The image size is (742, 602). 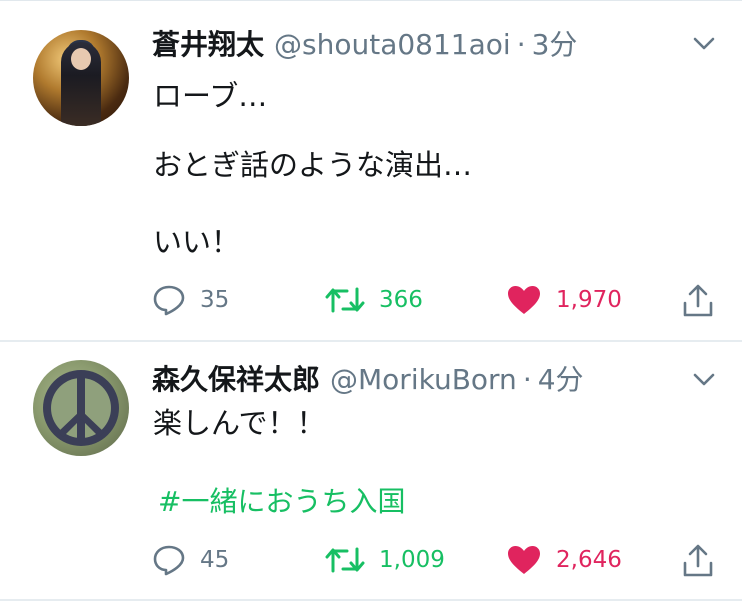 What do you see at coordinates (190, 300) in the screenshot?
I see `reply-button: 35` at bounding box center [190, 300].